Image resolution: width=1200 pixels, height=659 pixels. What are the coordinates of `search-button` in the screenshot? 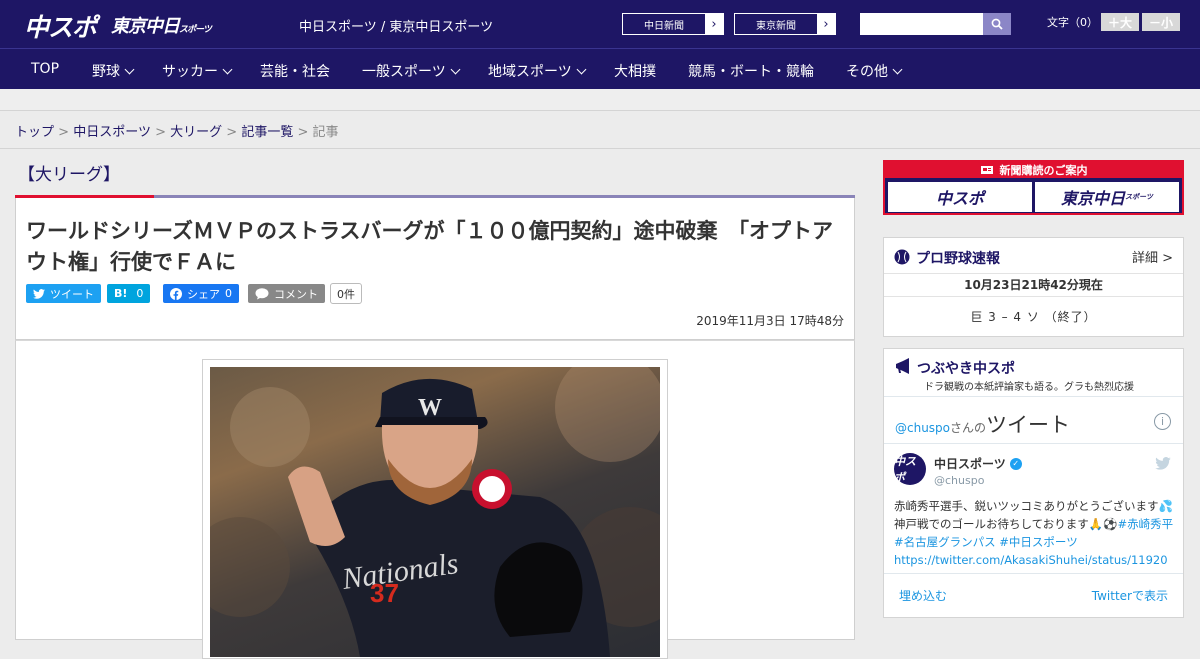 It's located at (997, 24).